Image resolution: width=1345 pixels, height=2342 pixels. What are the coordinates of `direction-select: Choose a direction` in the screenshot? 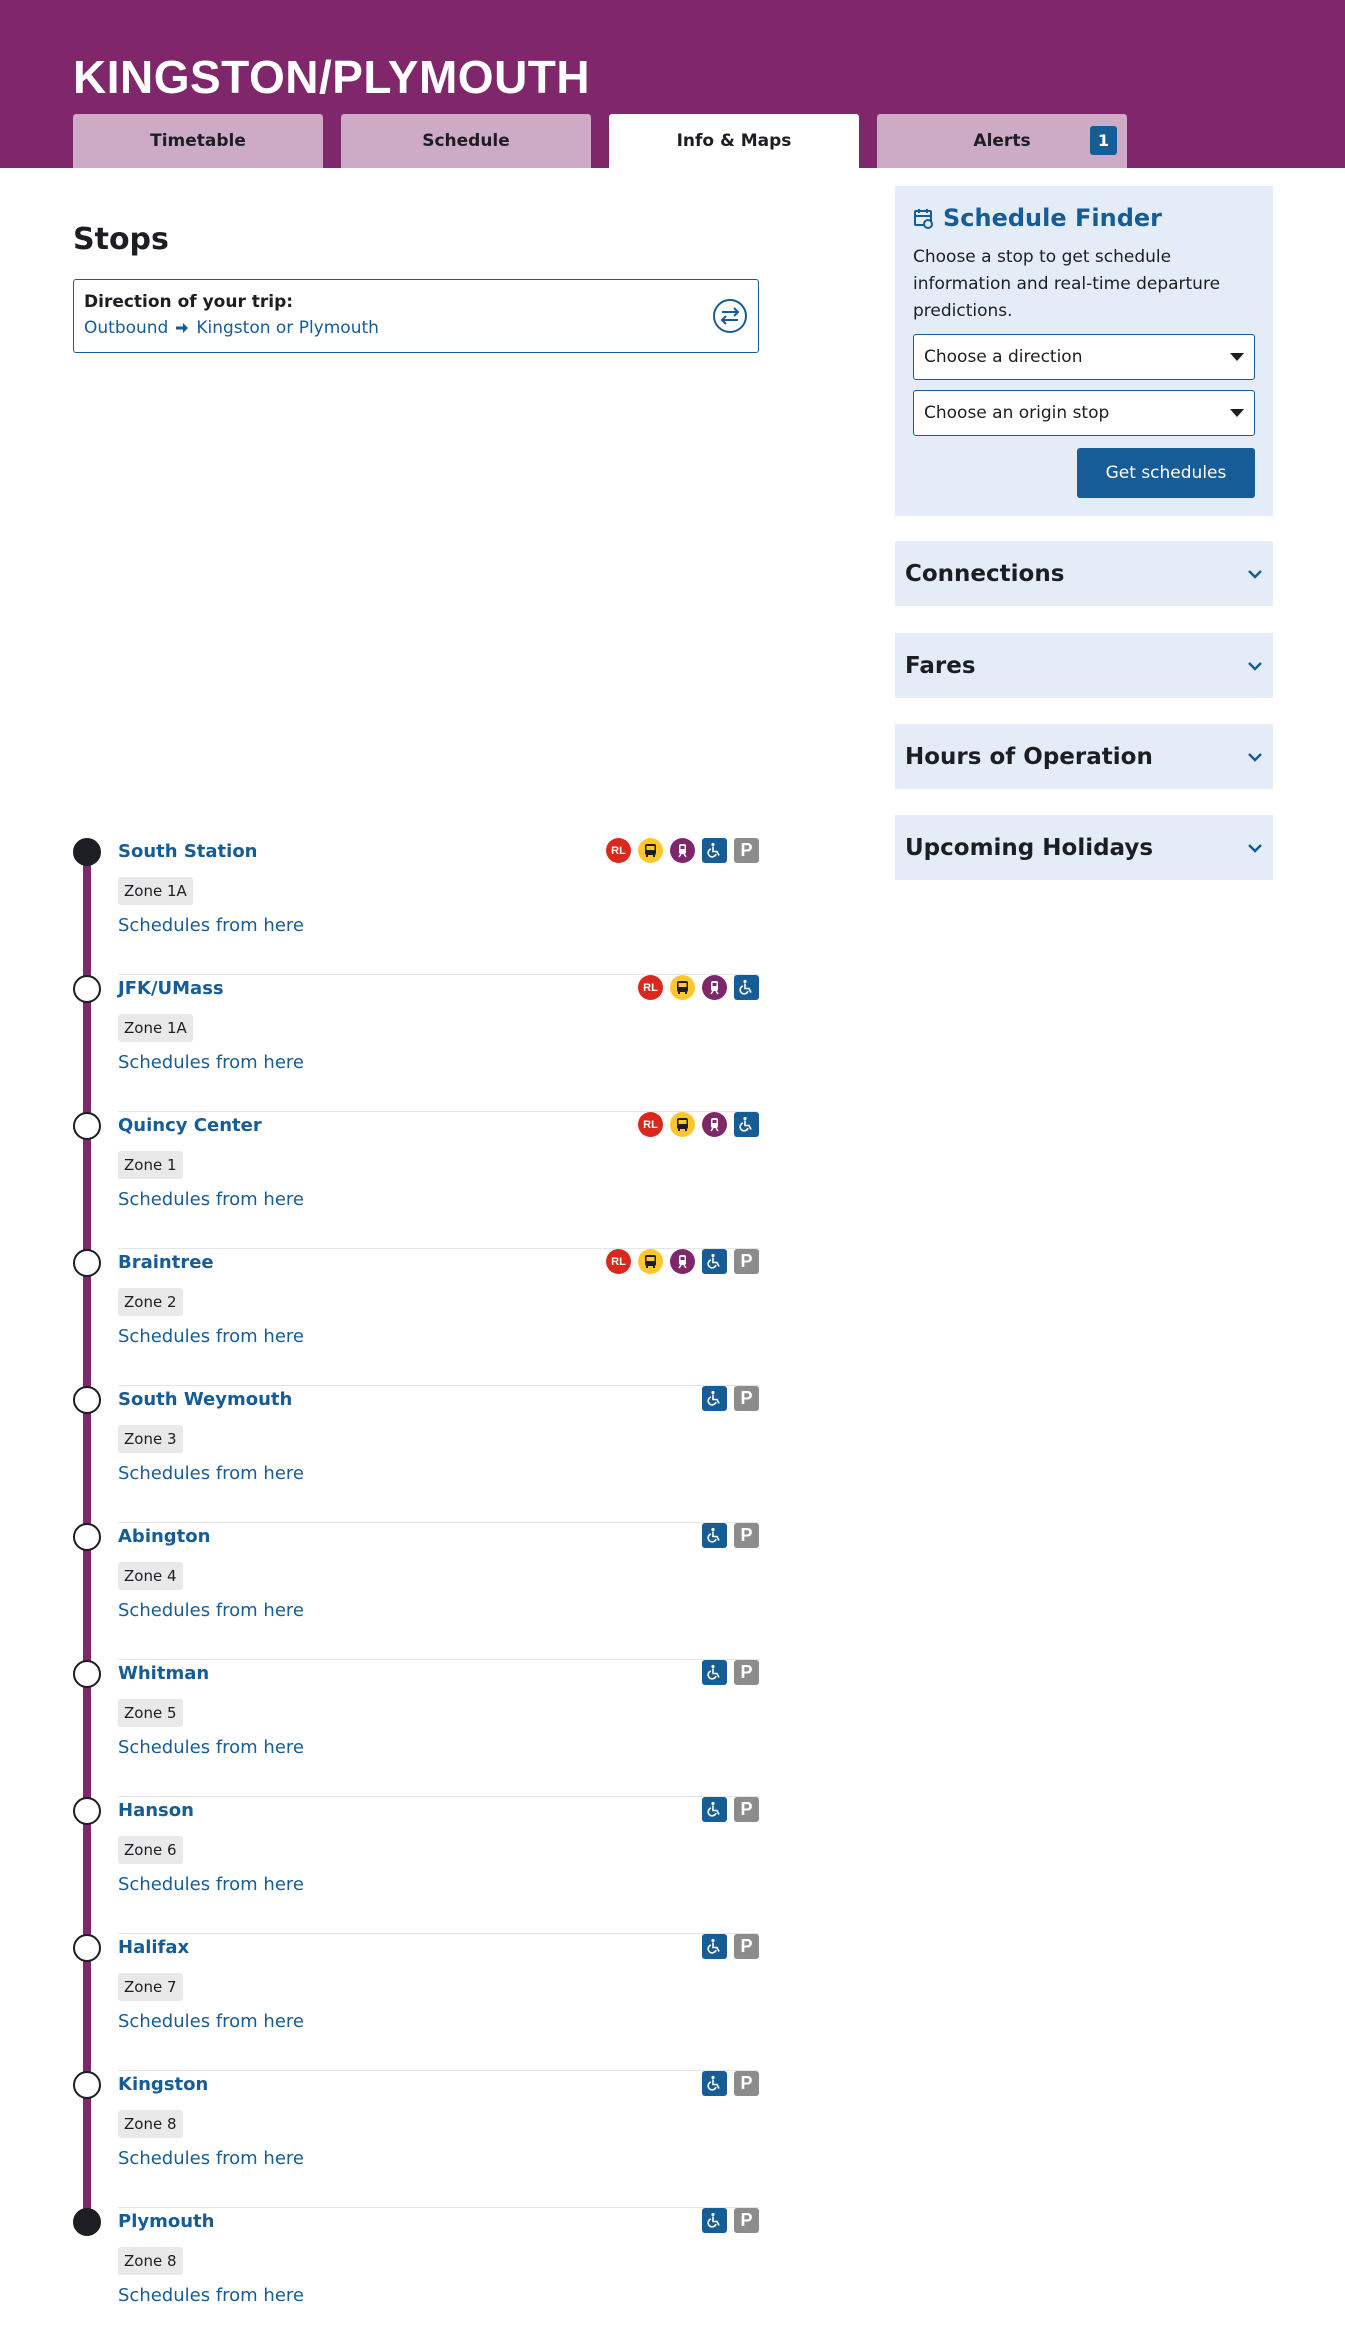 It's located at (1084, 357).